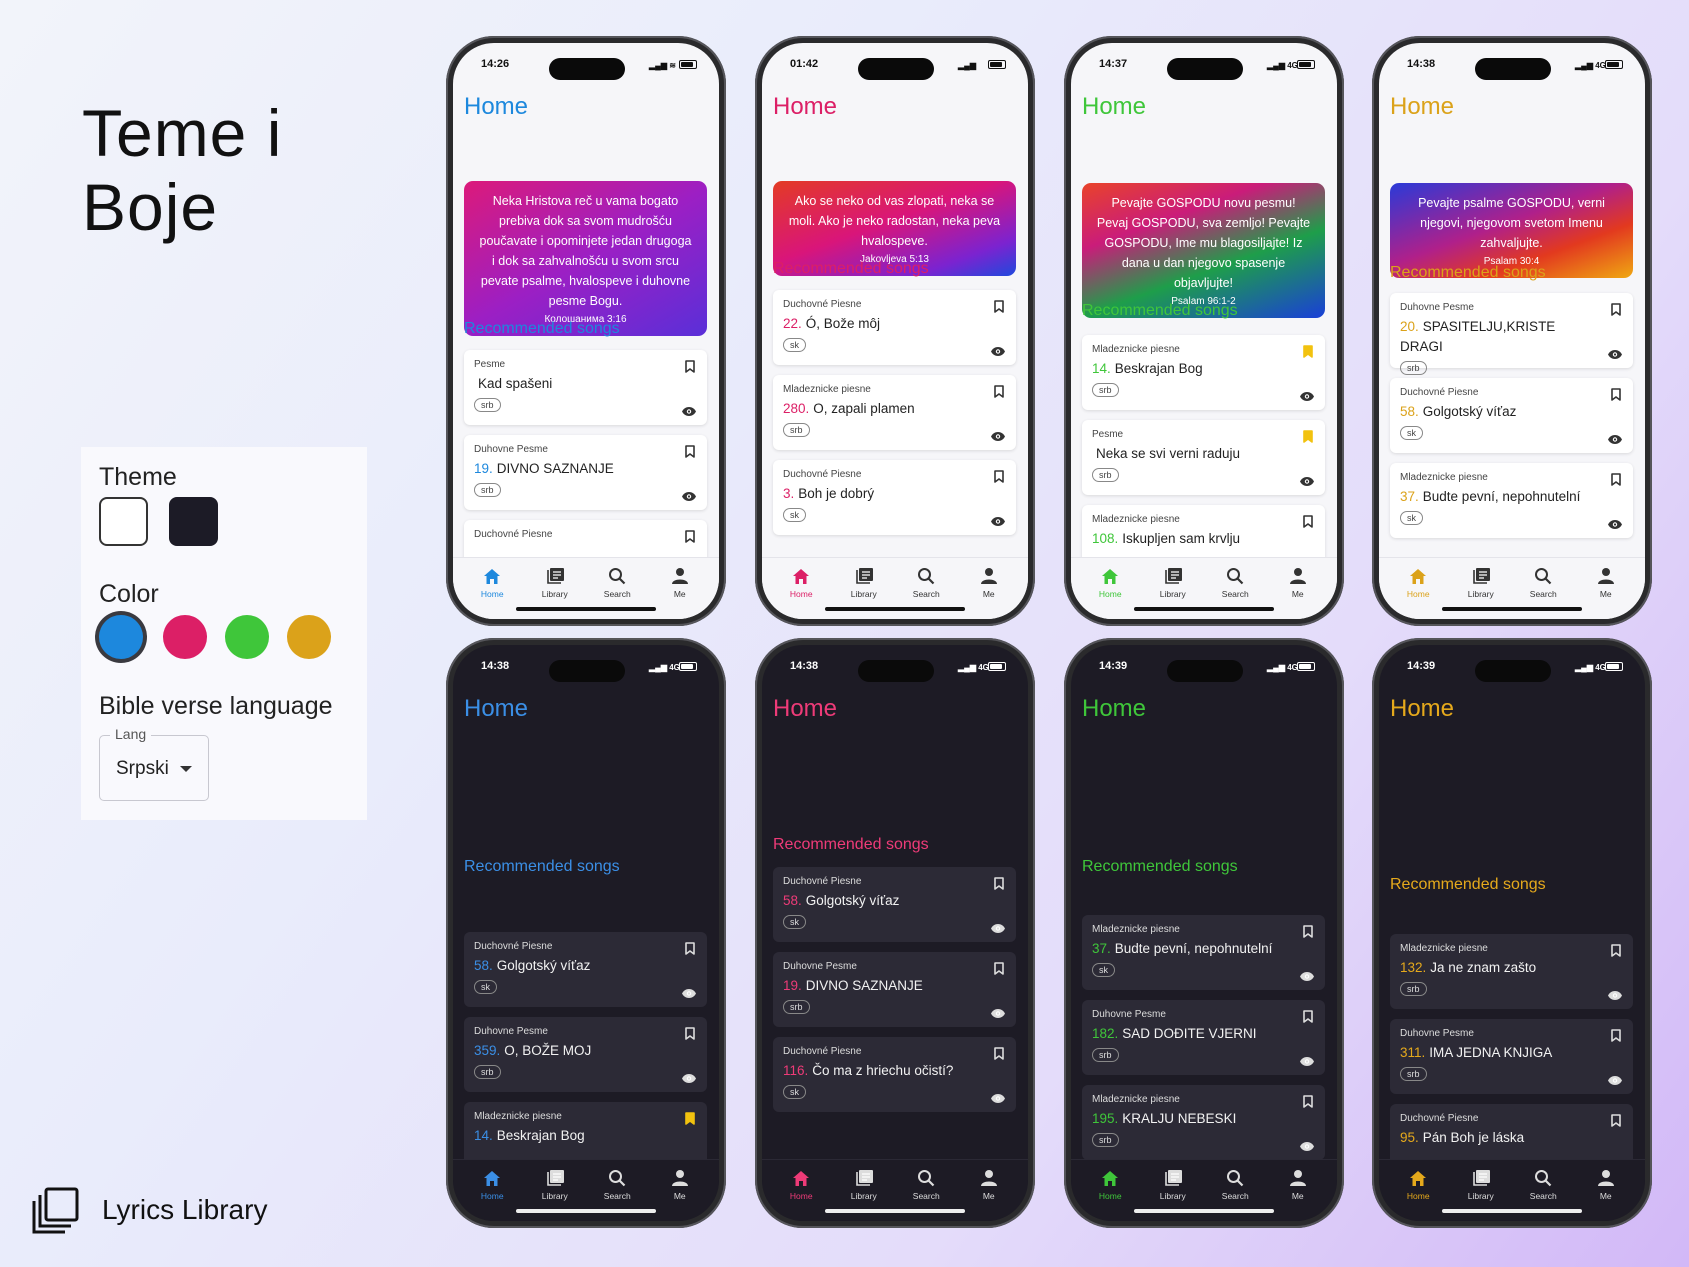 The width and height of the screenshot is (1689, 1267). Describe the element at coordinates (796, 1070) in the screenshot. I see `song-number: 116.` at that location.